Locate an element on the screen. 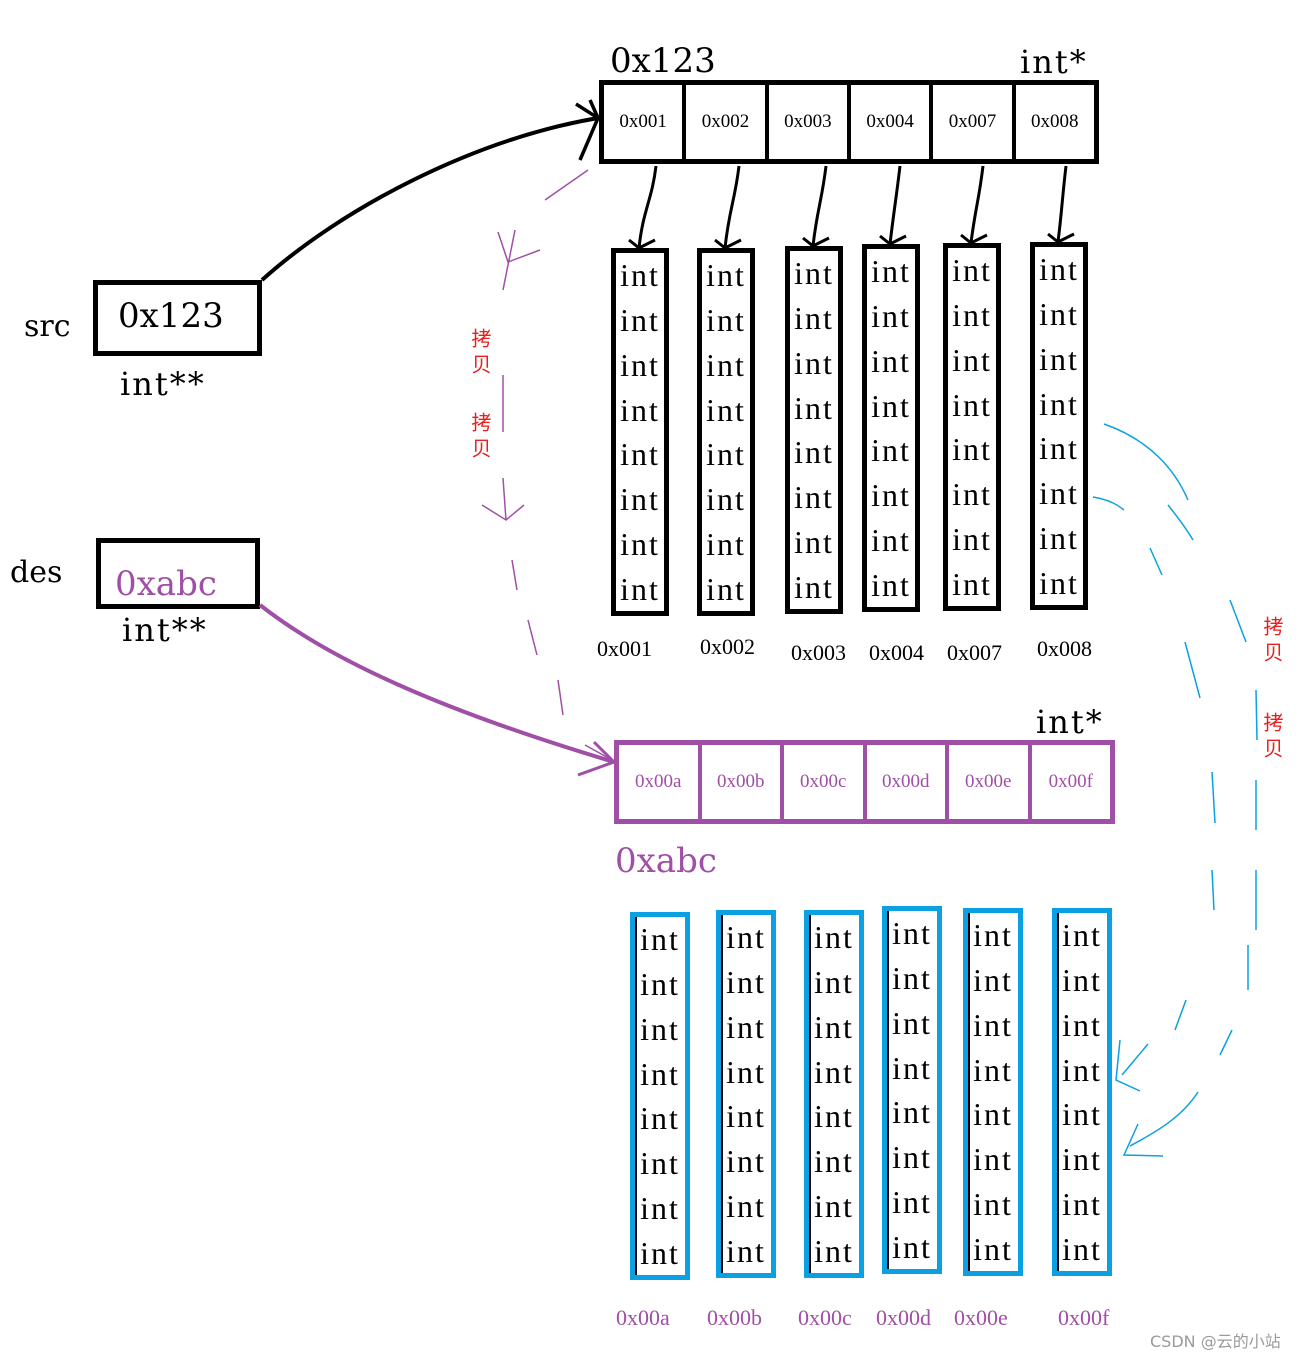 Image resolution: width=1303 pixels, height=1355 pixels. copy-annotation-right-2: 拷贝 is located at coordinates (1272, 738).